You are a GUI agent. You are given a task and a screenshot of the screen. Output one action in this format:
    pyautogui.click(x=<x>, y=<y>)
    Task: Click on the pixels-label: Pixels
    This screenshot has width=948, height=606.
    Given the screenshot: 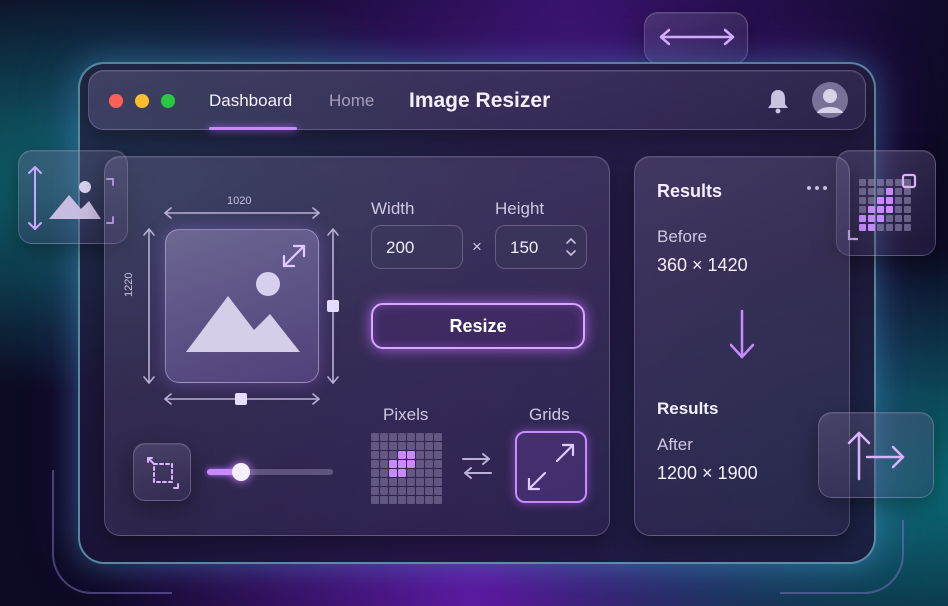 What is the action you would take?
    pyautogui.click(x=406, y=414)
    